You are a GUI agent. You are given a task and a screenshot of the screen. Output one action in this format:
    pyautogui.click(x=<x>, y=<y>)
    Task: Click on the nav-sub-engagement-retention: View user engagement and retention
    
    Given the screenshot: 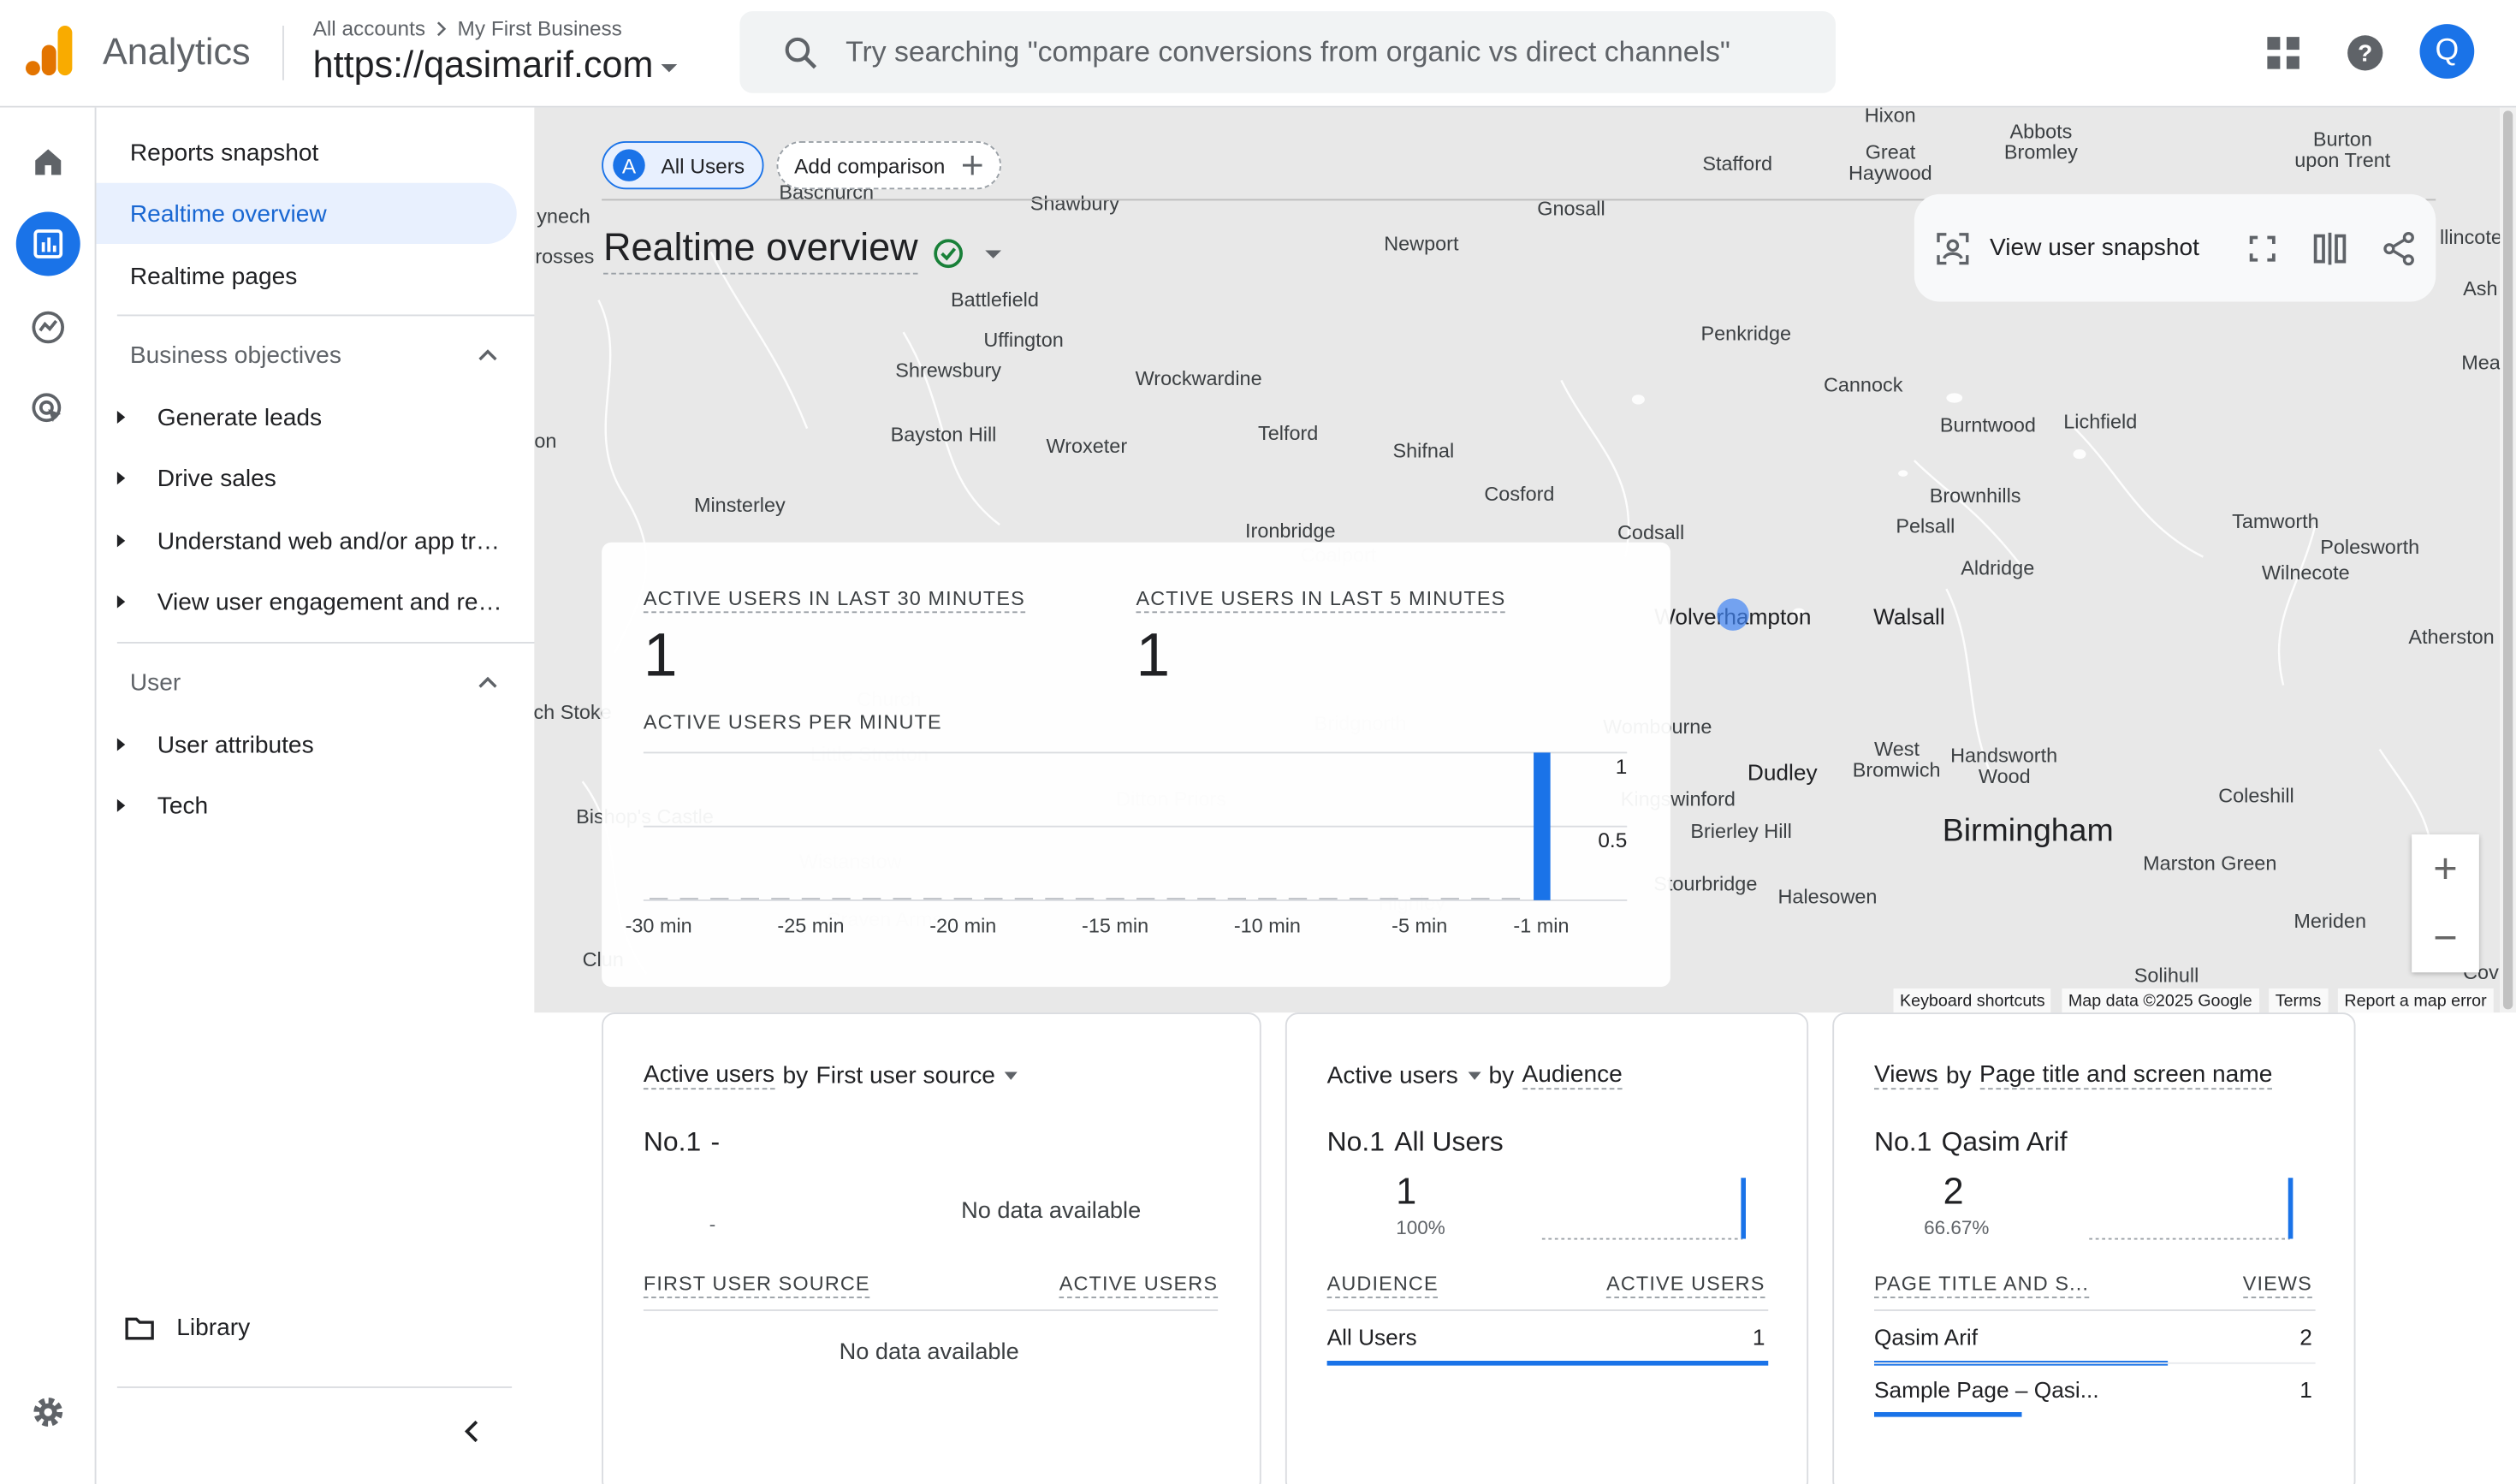 What is the action you would take?
    pyautogui.click(x=307, y=602)
    